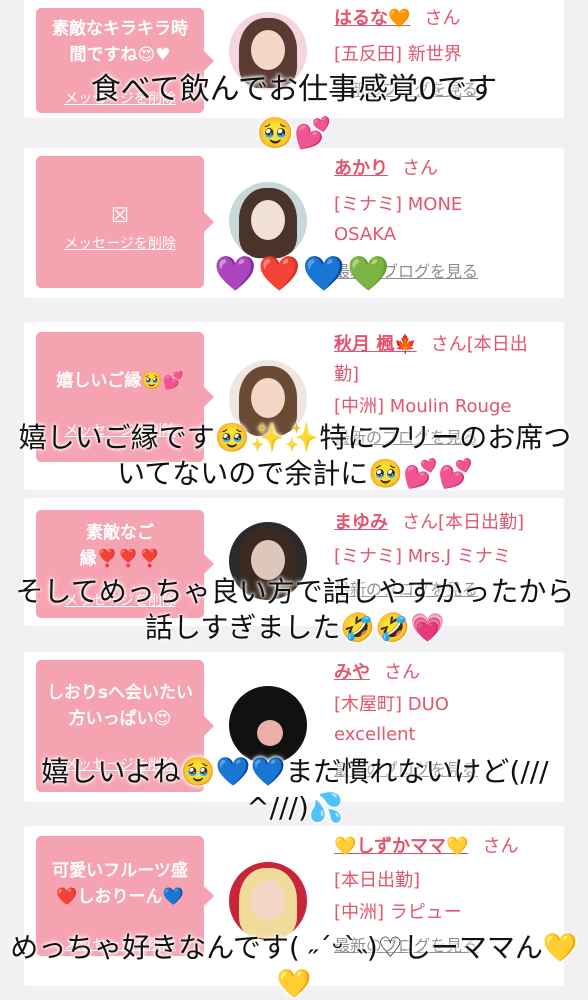 Image resolution: width=588 pixels, height=1000 pixels. I want to click on shop-name: [ミナミ] MONE OSAKA, so click(398, 219).